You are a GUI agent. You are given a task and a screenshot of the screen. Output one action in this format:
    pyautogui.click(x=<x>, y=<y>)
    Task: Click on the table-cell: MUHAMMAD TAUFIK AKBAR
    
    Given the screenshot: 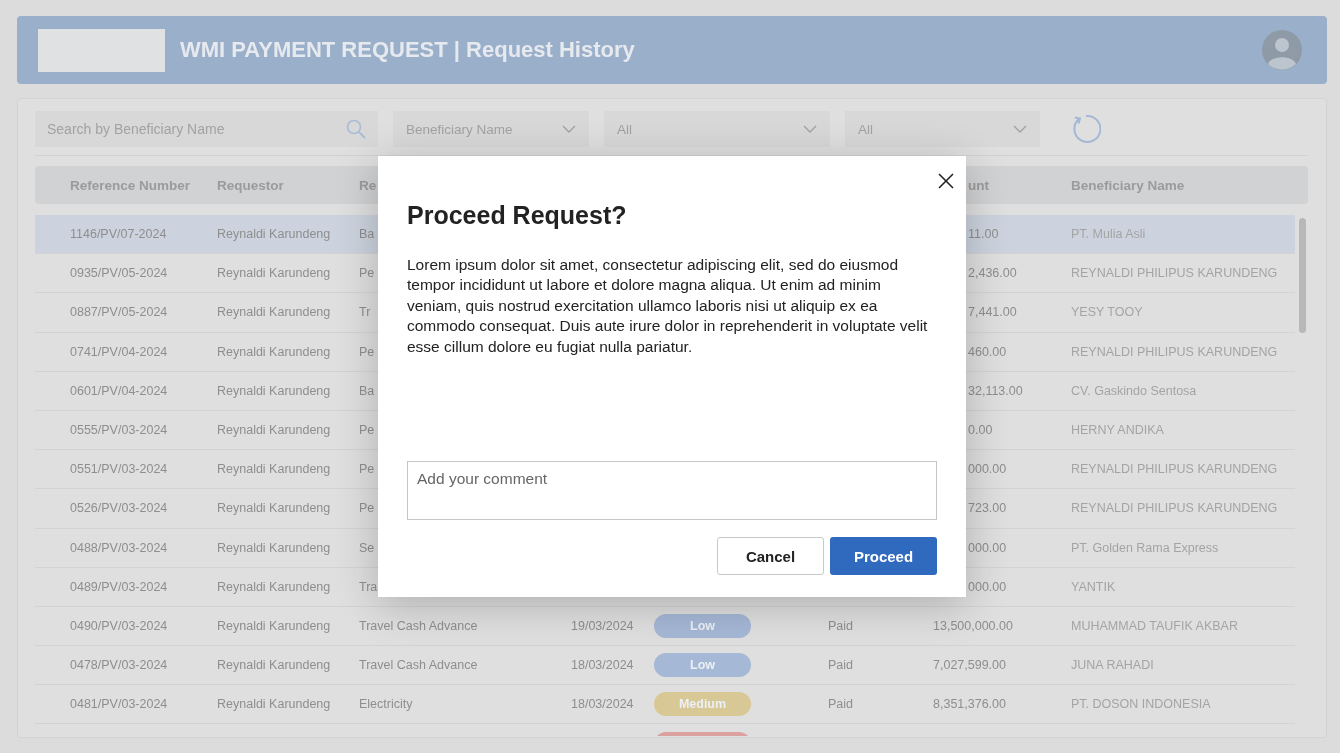 What is the action you would take?
    pyautogui.click(x=1154, y=625)
    